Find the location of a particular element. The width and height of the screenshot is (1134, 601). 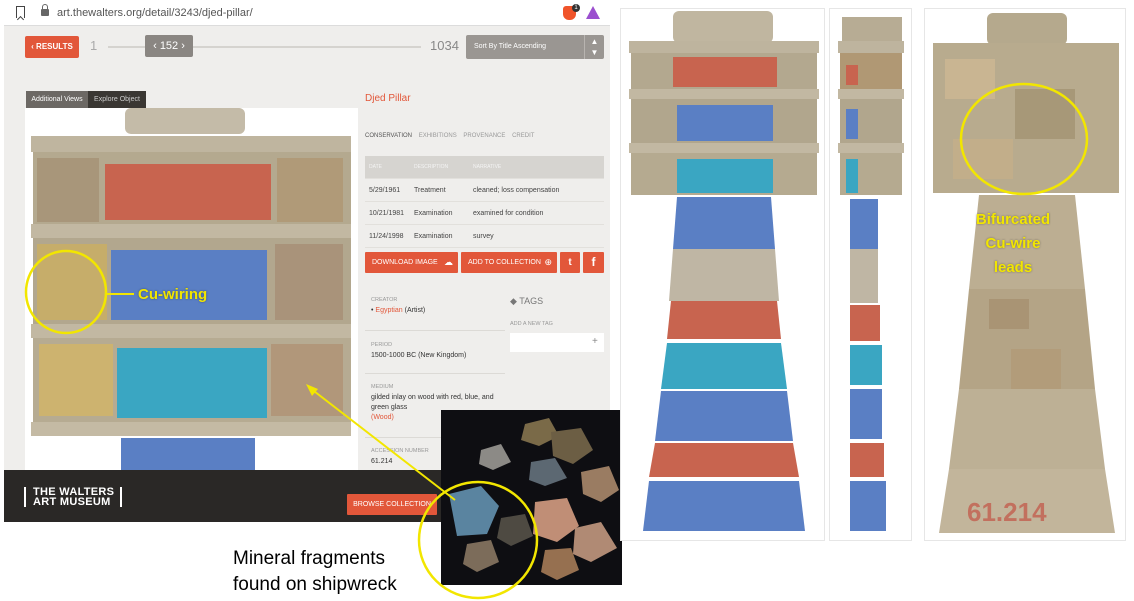

add-tag-plus-icon: + is located at coordinates (595, 341).